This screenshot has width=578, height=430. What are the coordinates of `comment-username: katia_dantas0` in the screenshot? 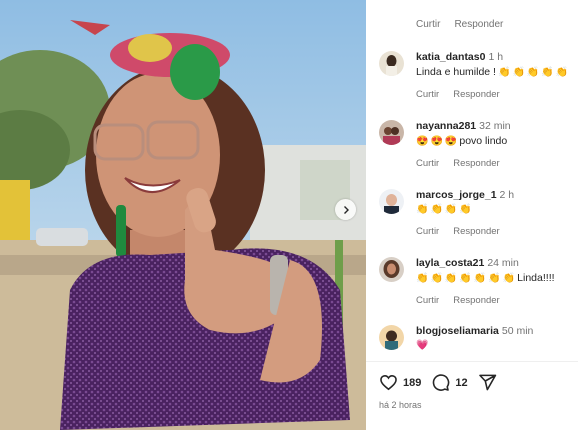 It's located at (450, 57).